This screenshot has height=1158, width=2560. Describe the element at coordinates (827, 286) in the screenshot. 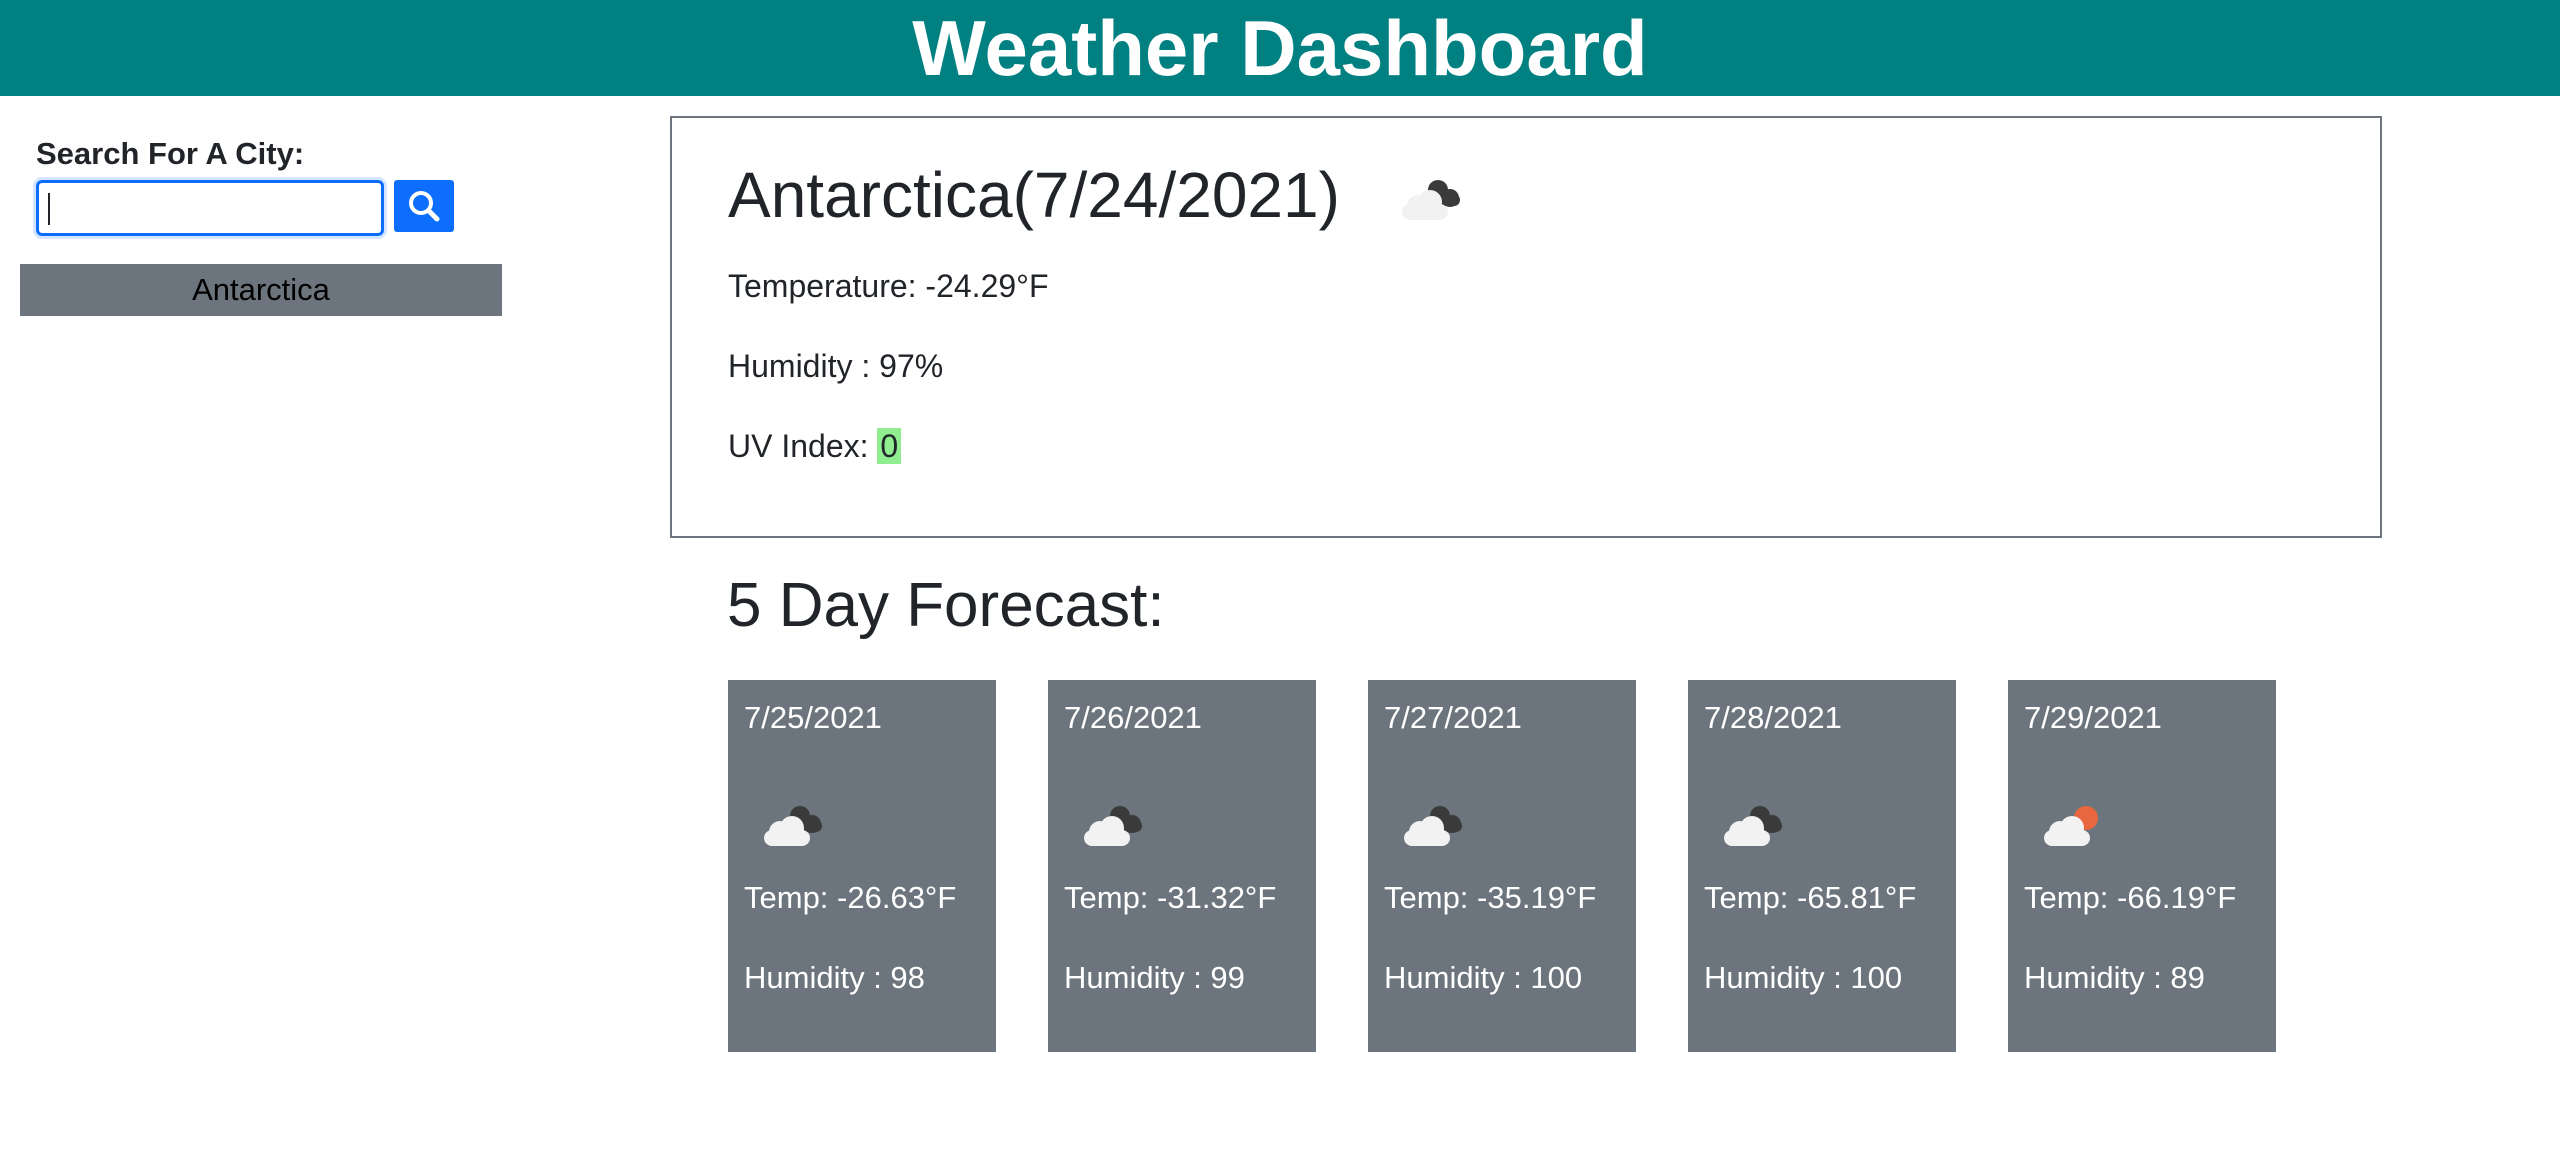

I see `temperature-label: Temperature:` at that location.